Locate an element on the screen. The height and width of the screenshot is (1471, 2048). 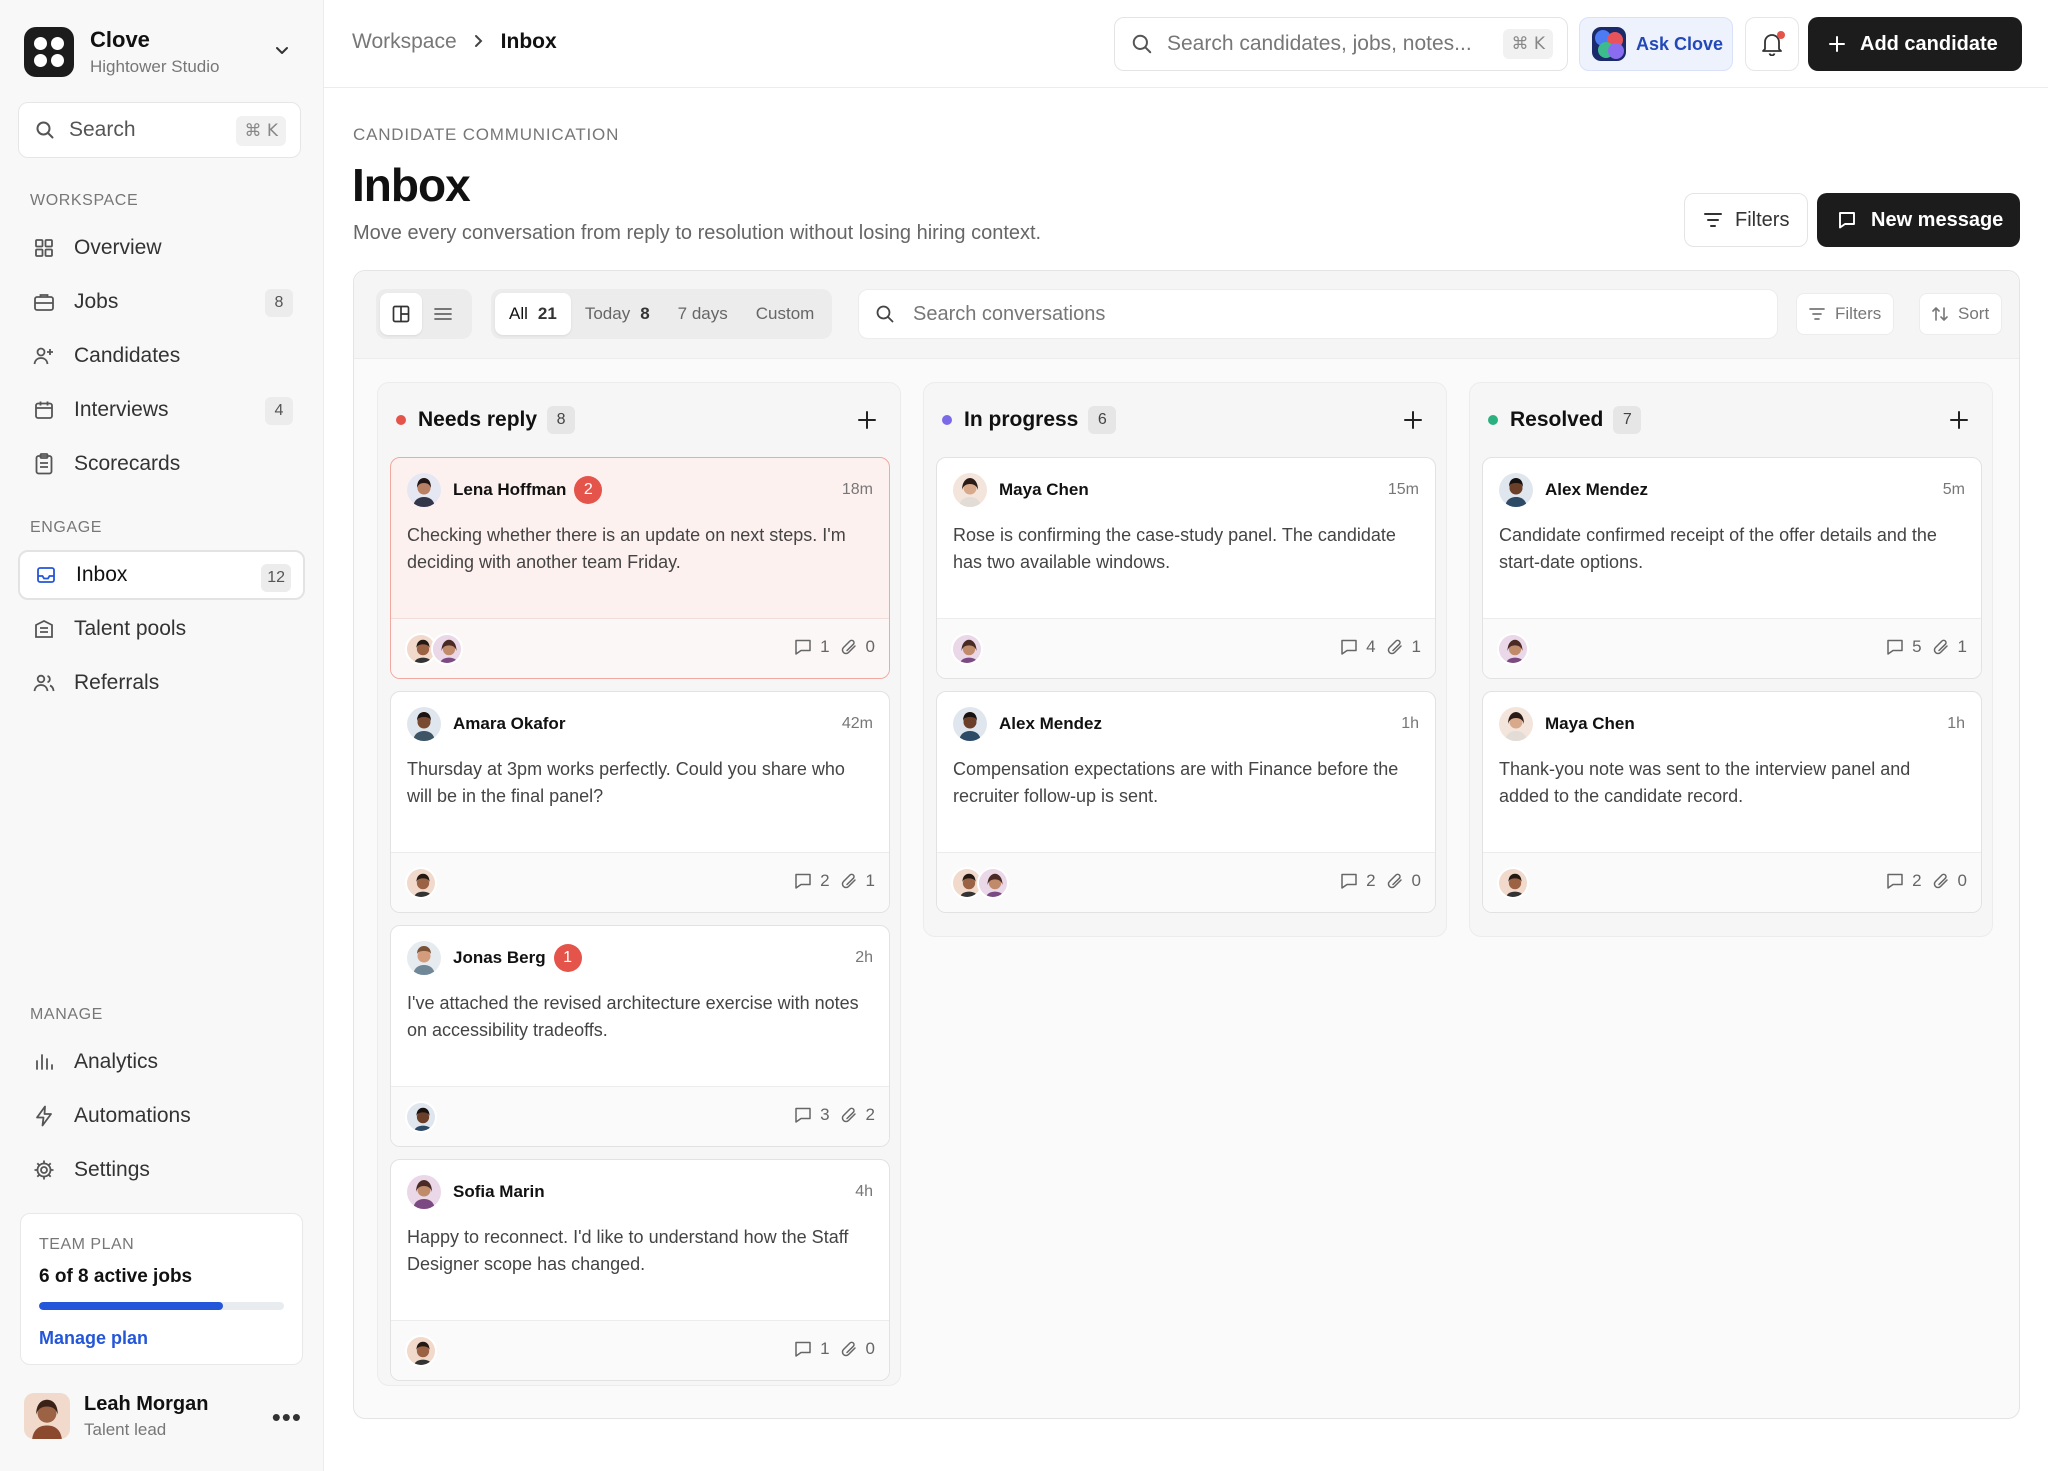
user-profile: Leah Morgan Talent lead ••• is located at coordinates (163, 1416).